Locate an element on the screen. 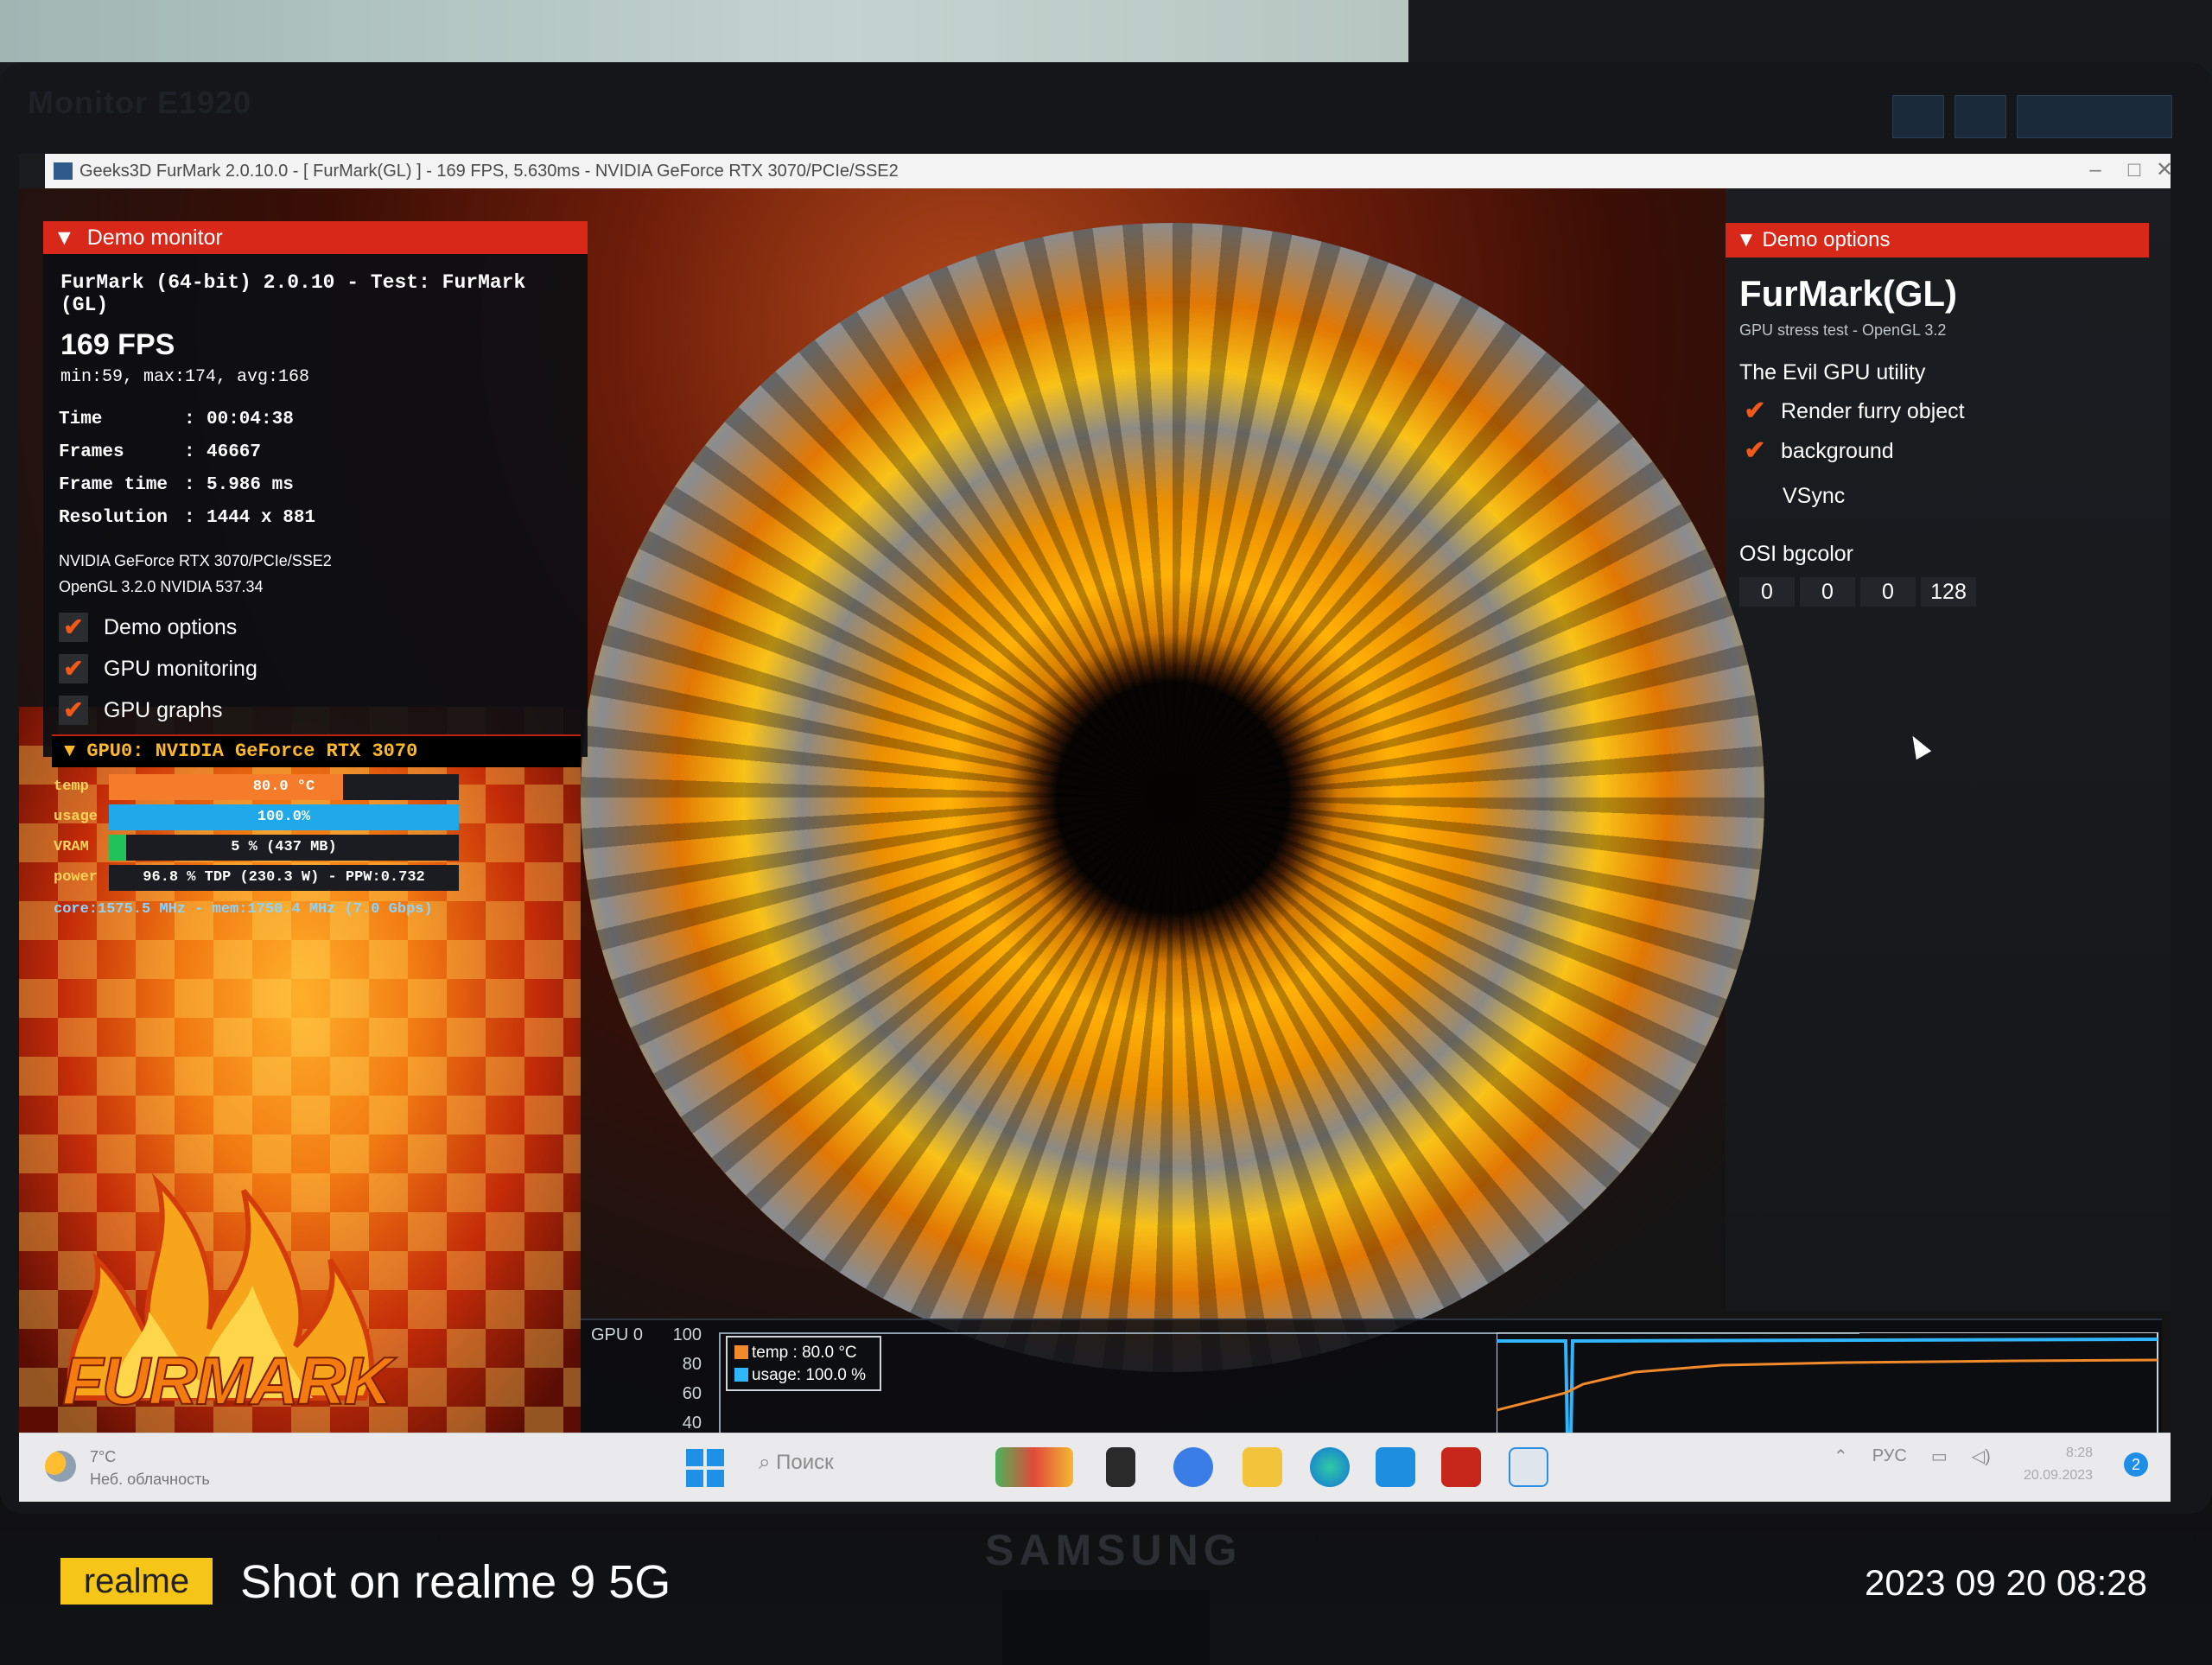  close-button: ✕ is located at coordinates (2162, 170).